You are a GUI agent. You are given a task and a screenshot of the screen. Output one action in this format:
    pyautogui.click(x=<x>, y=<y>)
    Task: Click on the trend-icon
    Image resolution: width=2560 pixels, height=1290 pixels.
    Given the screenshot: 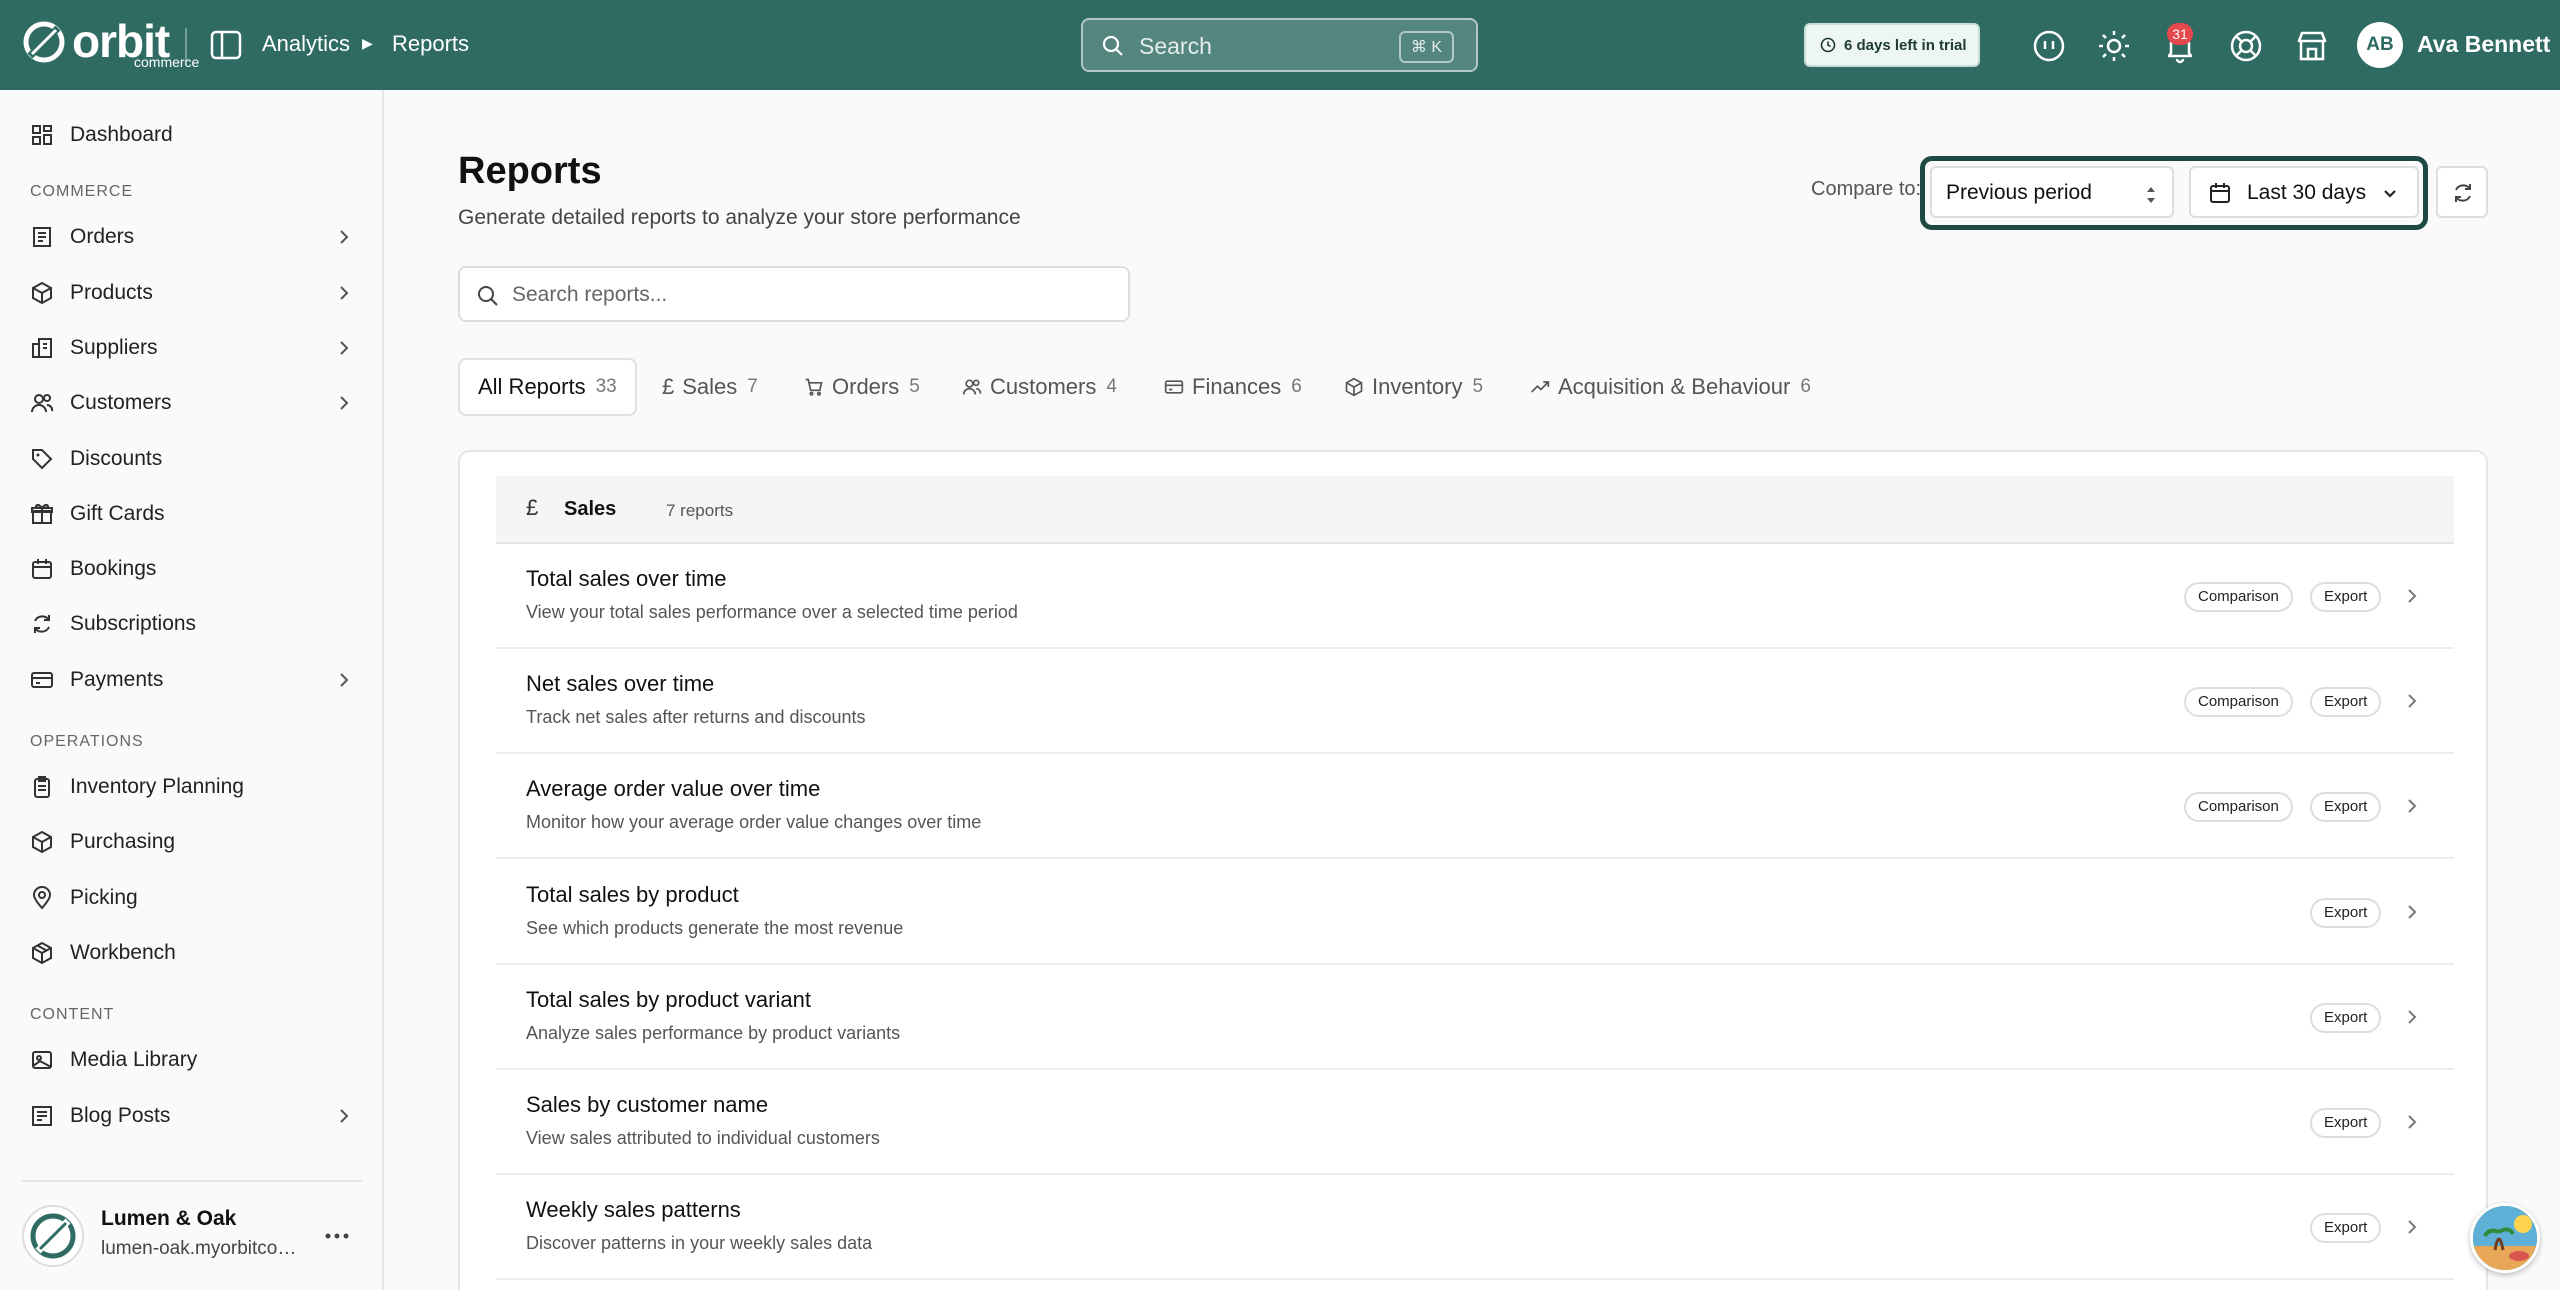 What is the action you would take?
    pyautogui.click(x=1540, y=387)
    